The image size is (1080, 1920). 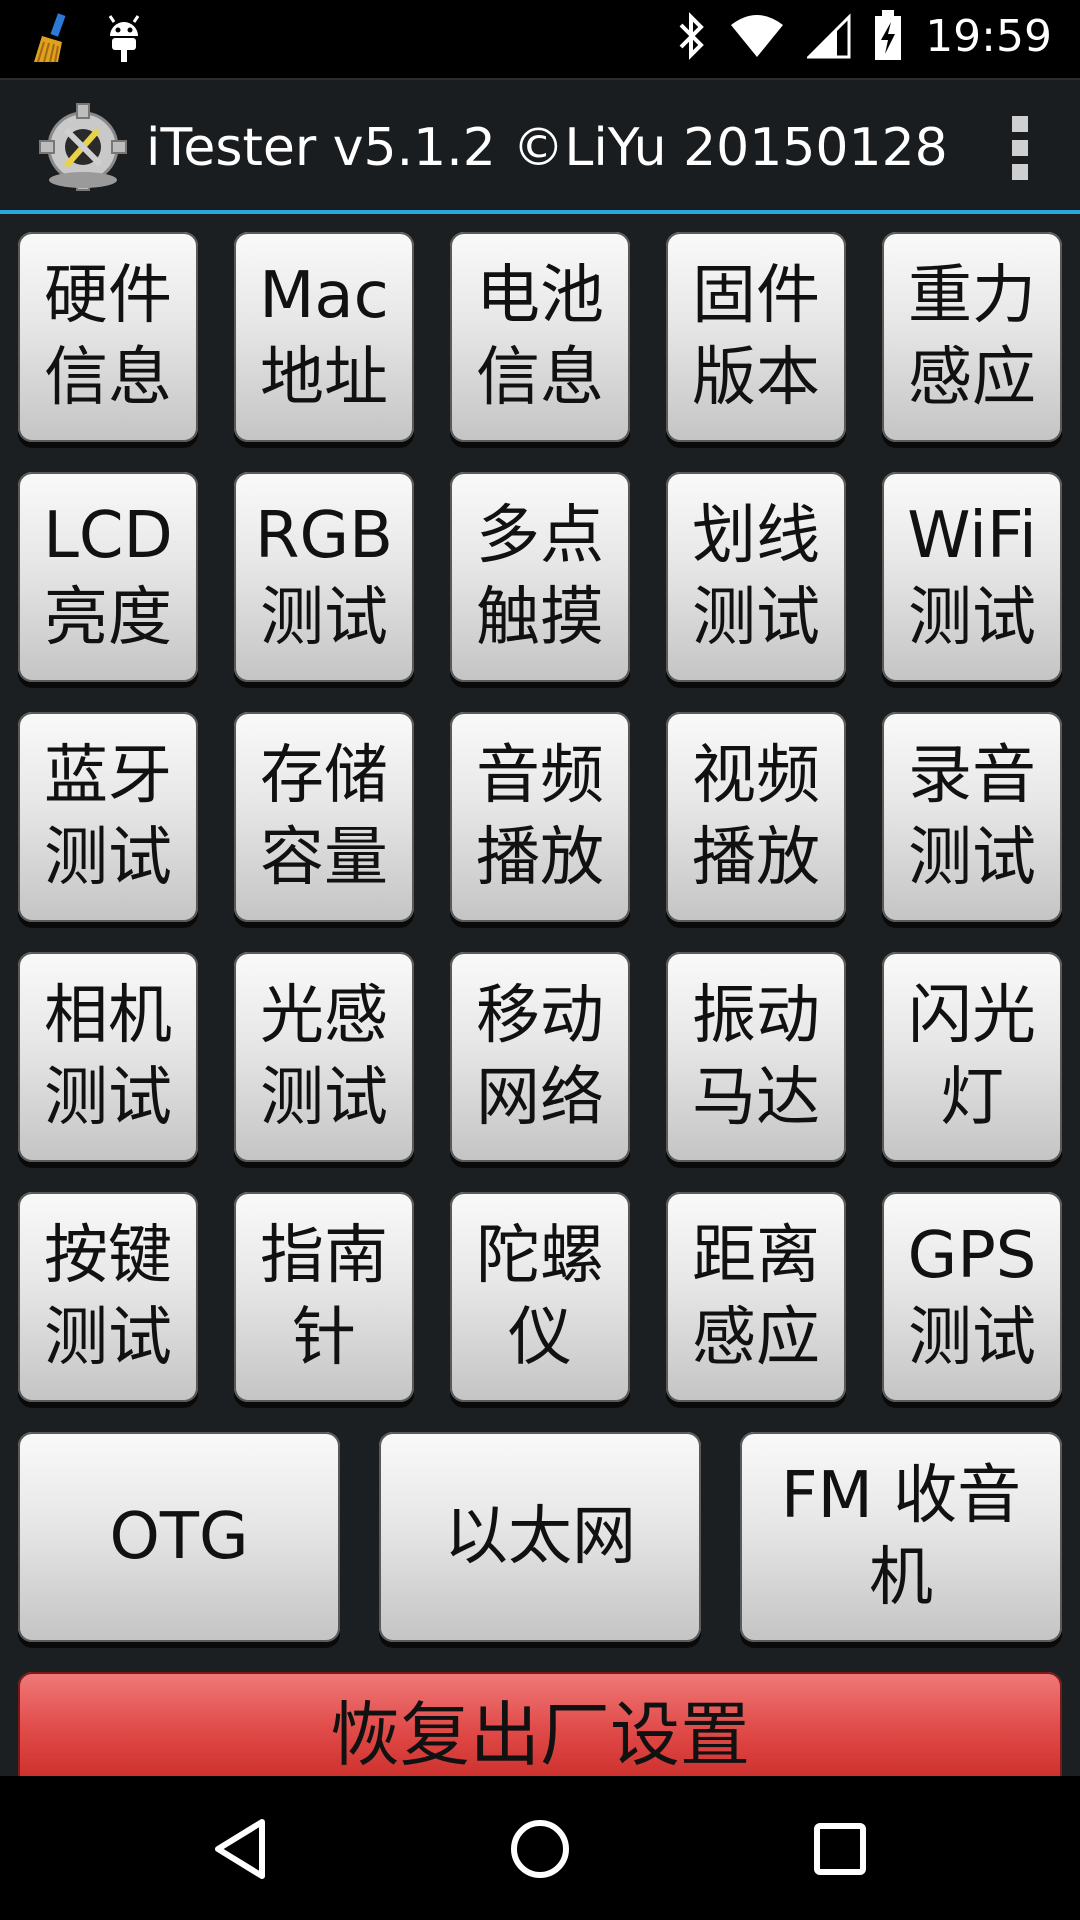 What do you see at coordinates (540, 1724) in the screenshot?
I see `factory-reset-button: 恢复出厂设置` at bounding box center [540, 1724].